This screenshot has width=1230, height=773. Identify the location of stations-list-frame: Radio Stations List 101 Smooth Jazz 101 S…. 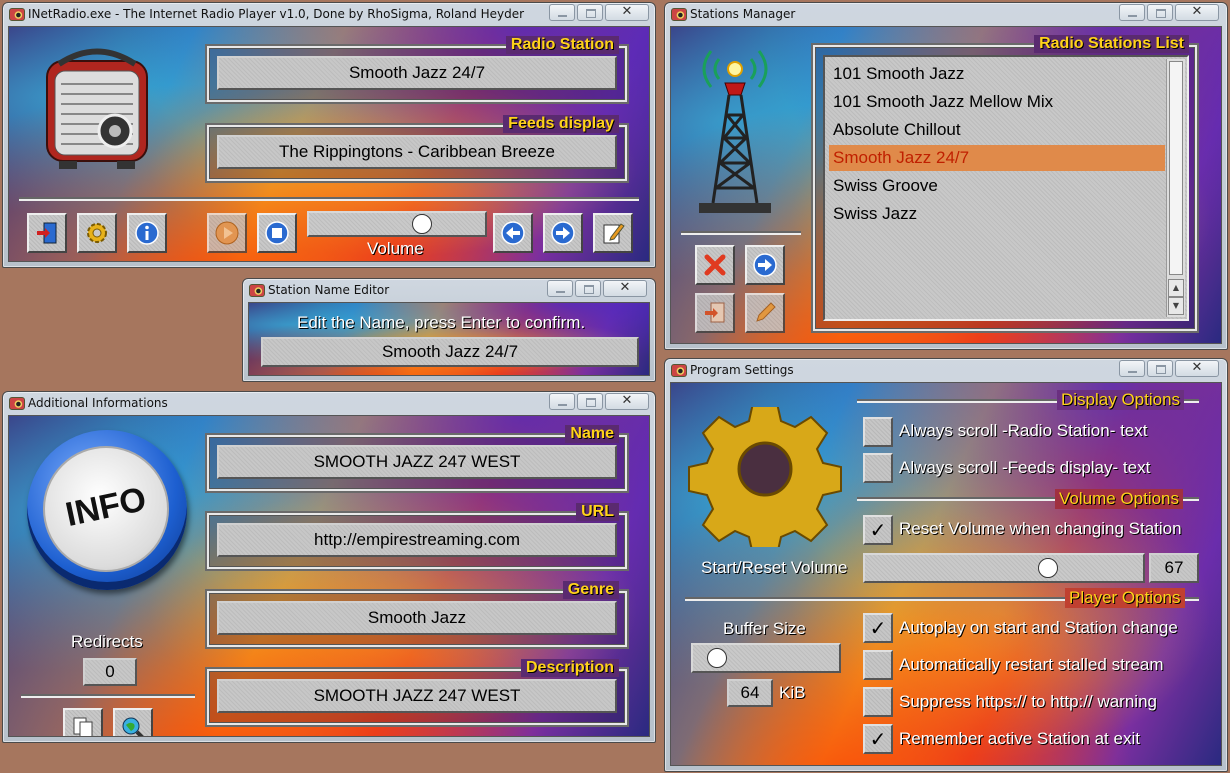
(1005, 184).